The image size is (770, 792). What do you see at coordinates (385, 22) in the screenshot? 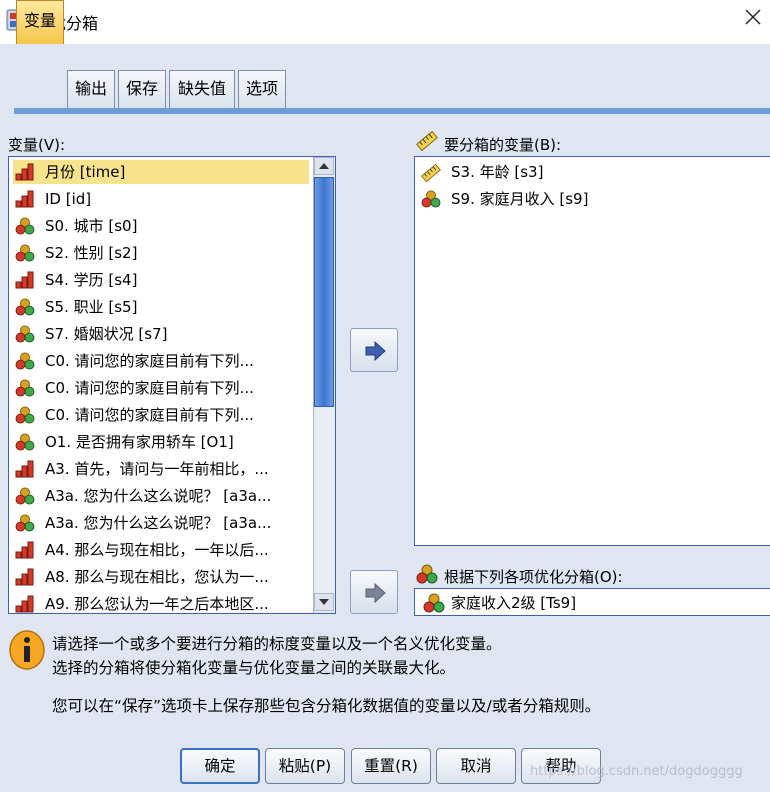
I see `title-bar: 最优分箱` at bounding box center [385, 22].